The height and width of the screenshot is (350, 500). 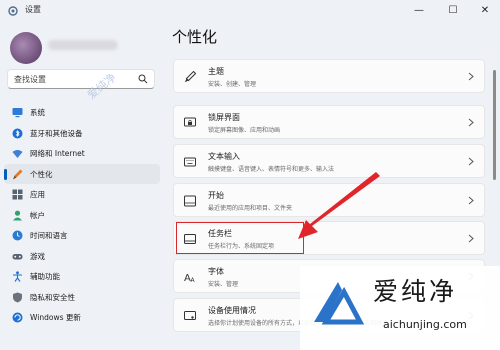 I want to click on watermark-logo-icon, so click(x=339, y=303).